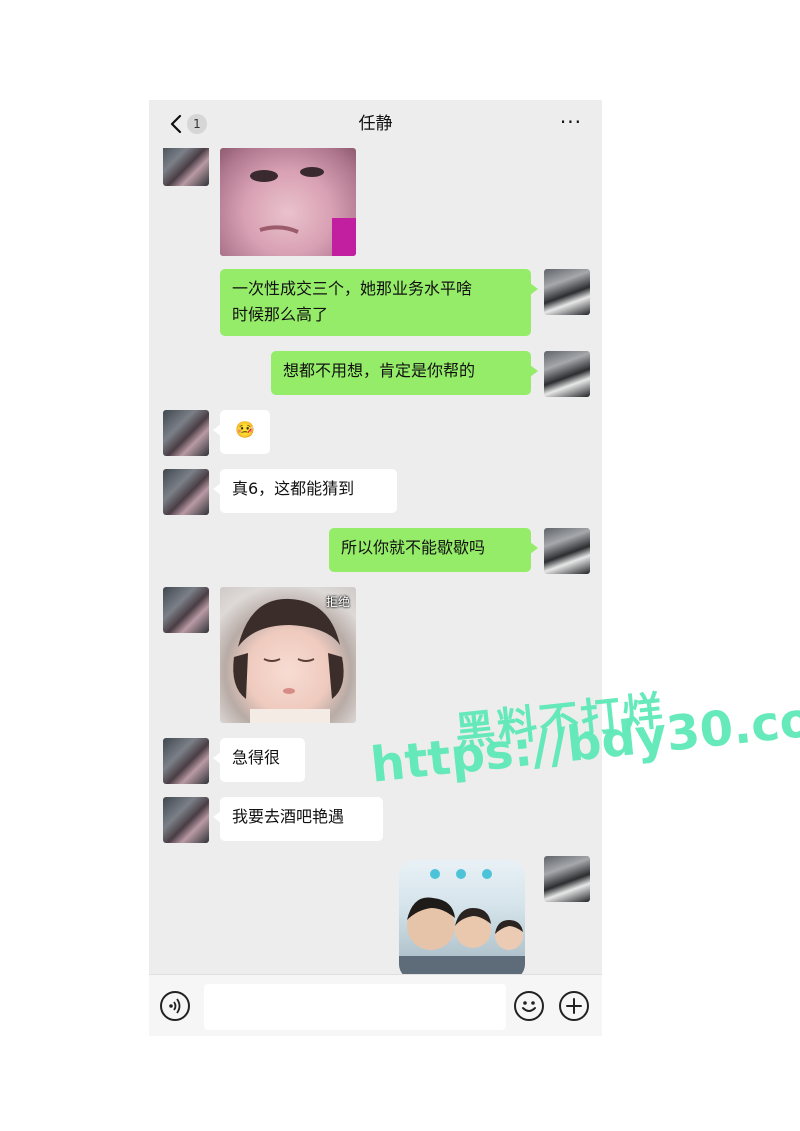 This screenshot has height=1131, width=800. I want to click on chat-header: 1 任静 ···, so click(375, 124).